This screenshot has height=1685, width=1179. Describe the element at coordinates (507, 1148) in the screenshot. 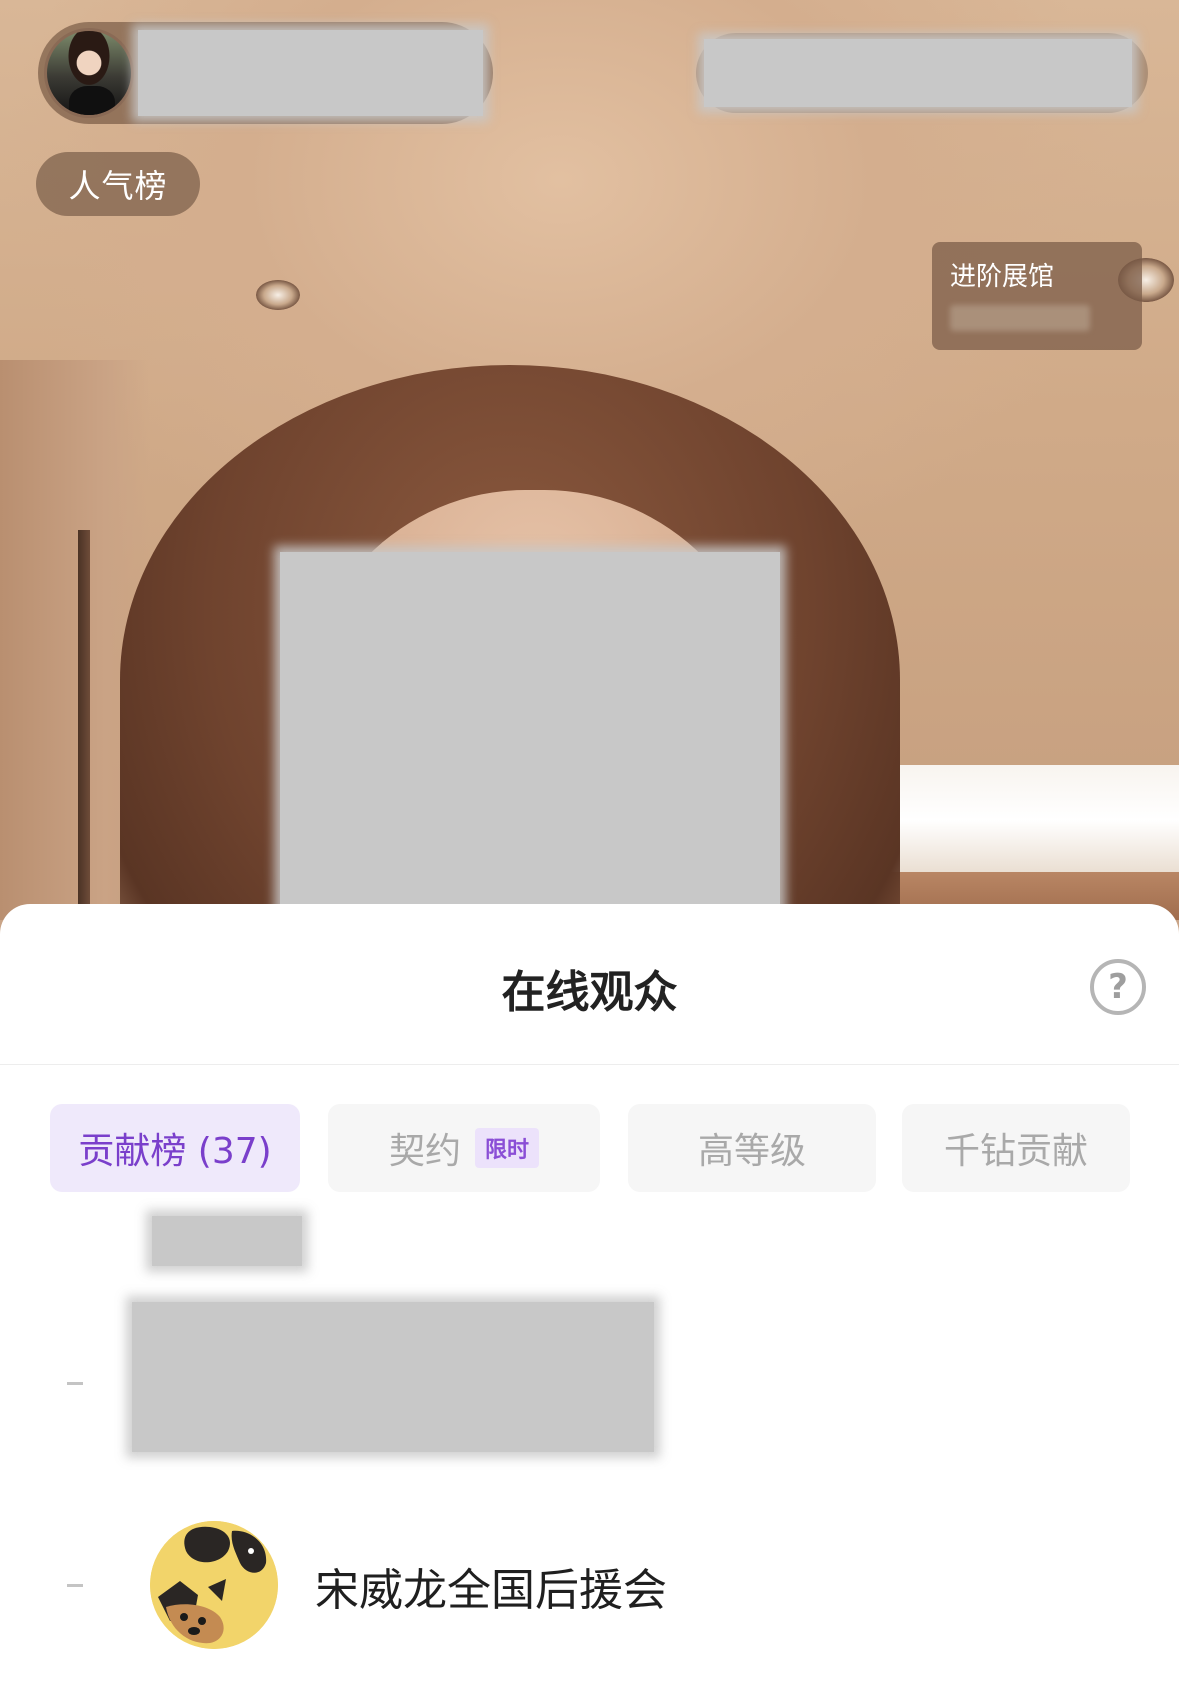

I see `limited-time-tag: 限时` at that location.